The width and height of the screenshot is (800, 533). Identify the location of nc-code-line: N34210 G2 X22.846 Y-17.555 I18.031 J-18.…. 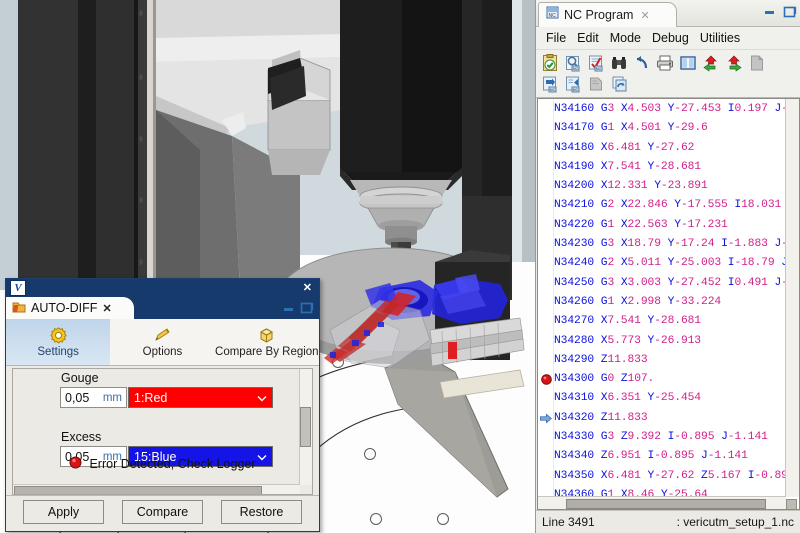
(670, 205).